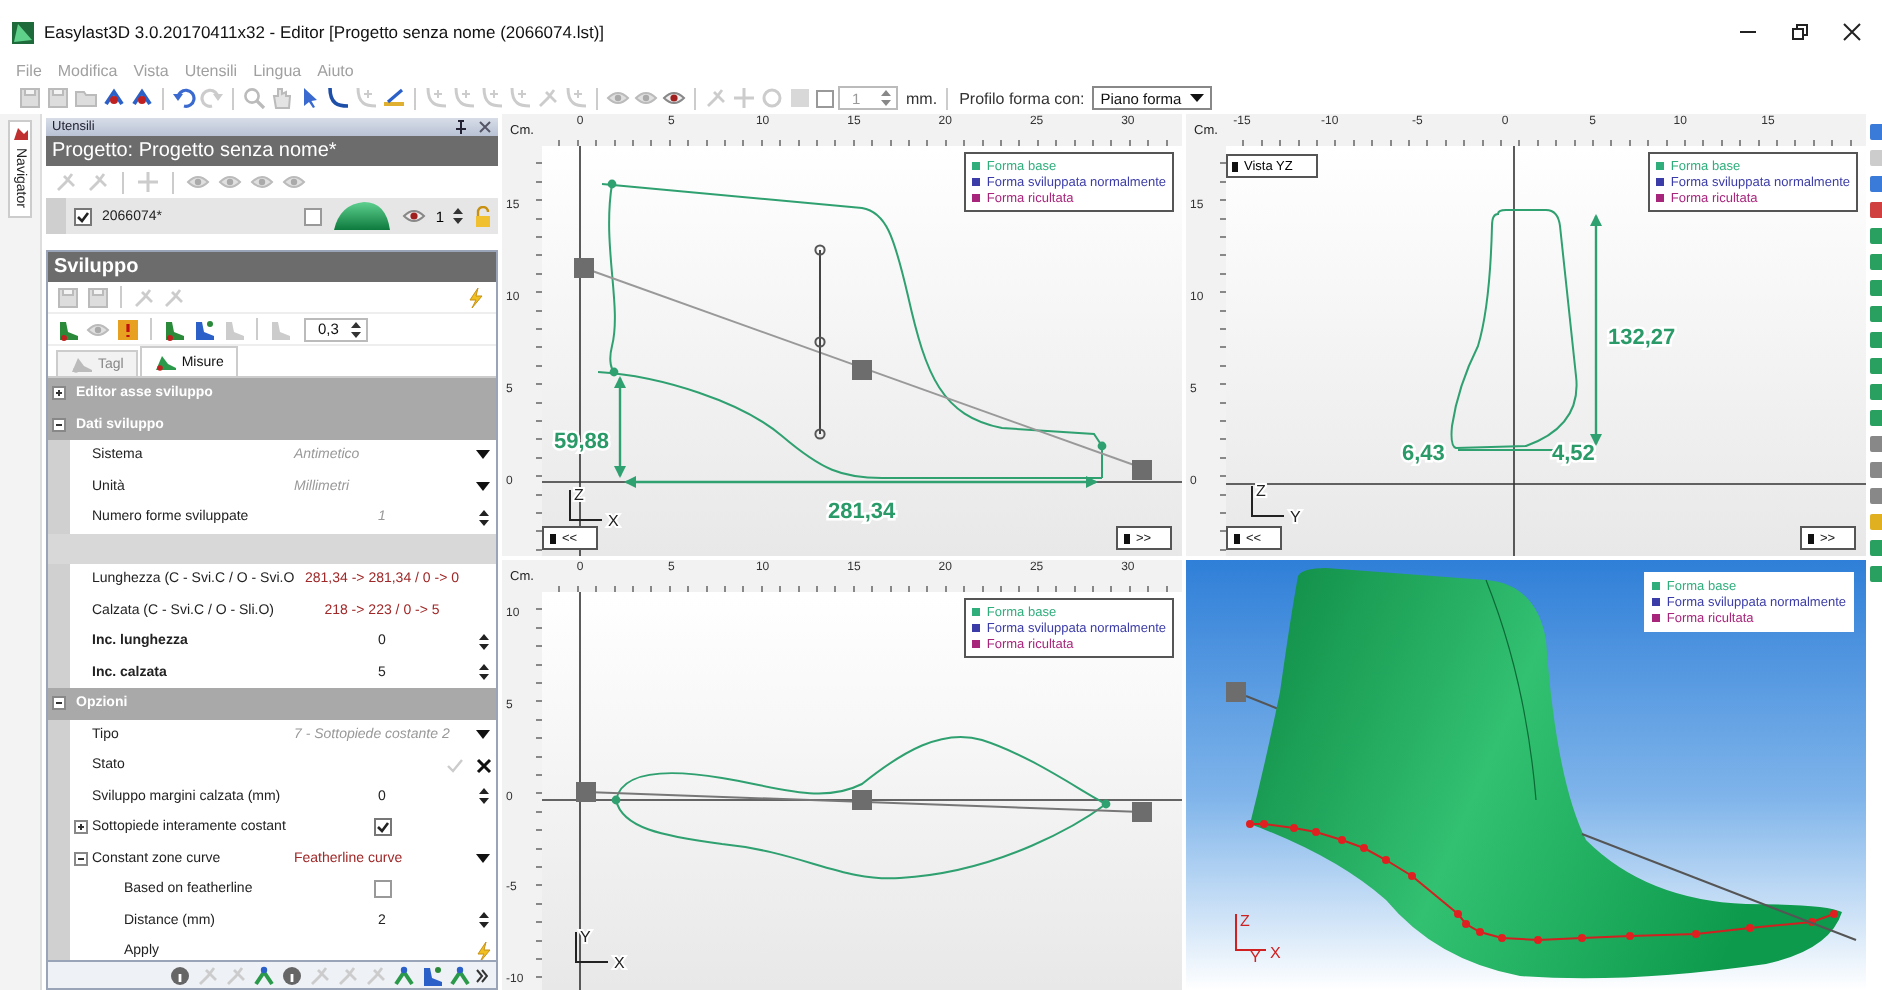  I want to click on more-icon, so click(482, 975).